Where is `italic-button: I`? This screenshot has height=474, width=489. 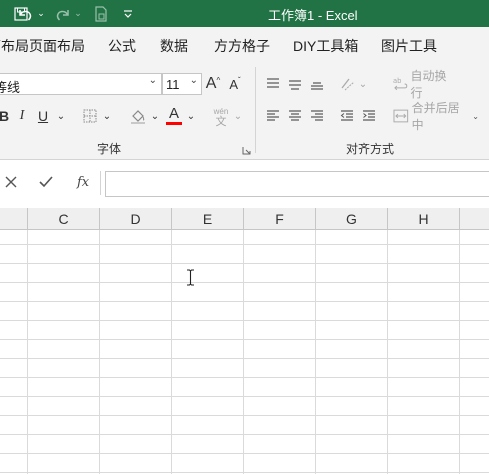
italic-button: I is located at coordinates (22, 116).